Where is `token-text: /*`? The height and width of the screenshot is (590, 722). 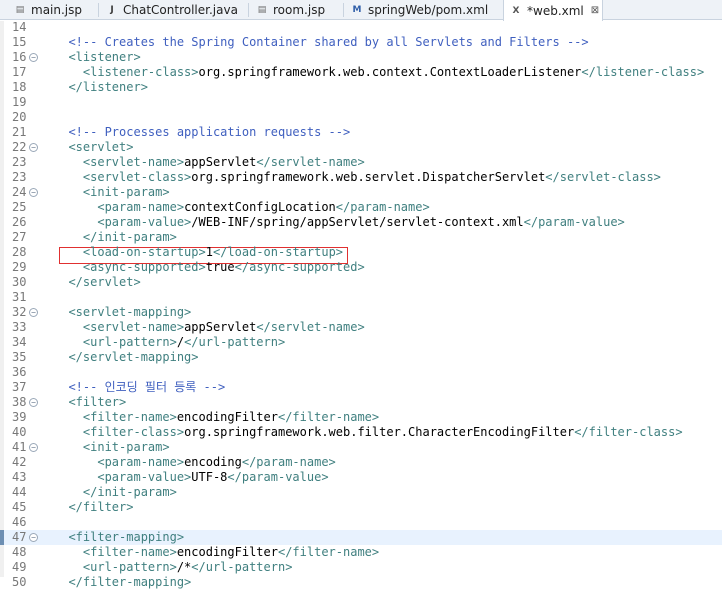
token-text: /* is located at coordinates (184, 567).